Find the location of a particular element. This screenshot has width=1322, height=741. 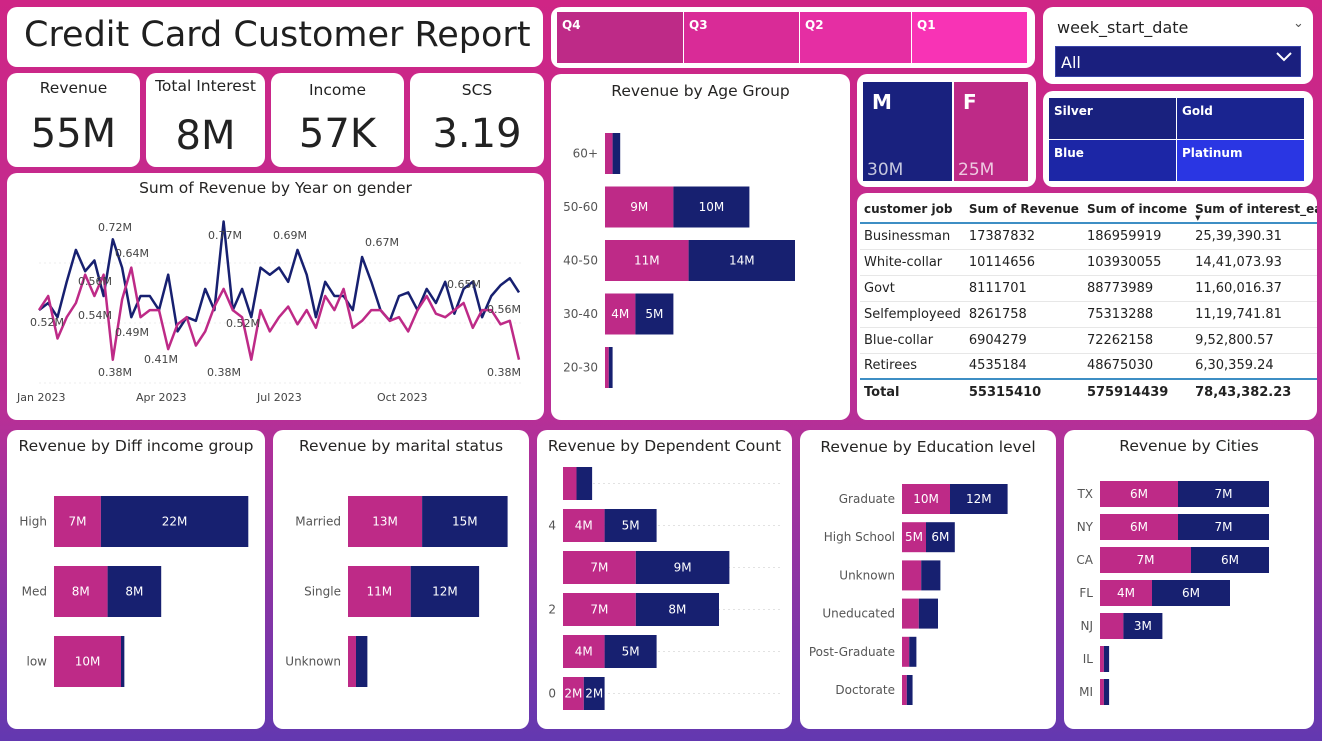

title-card: Credit Card Customer Report is located at coordinates (275, 37).